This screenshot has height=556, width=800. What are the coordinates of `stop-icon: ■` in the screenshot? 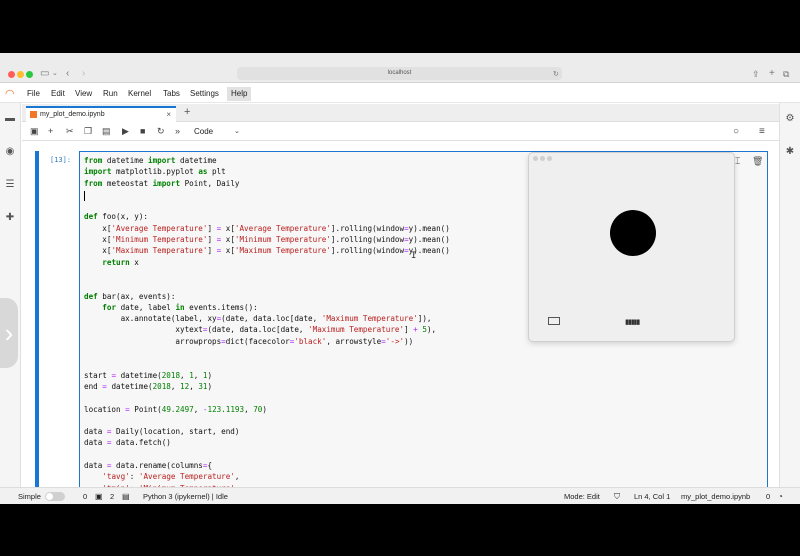 It's located at (142, 131).